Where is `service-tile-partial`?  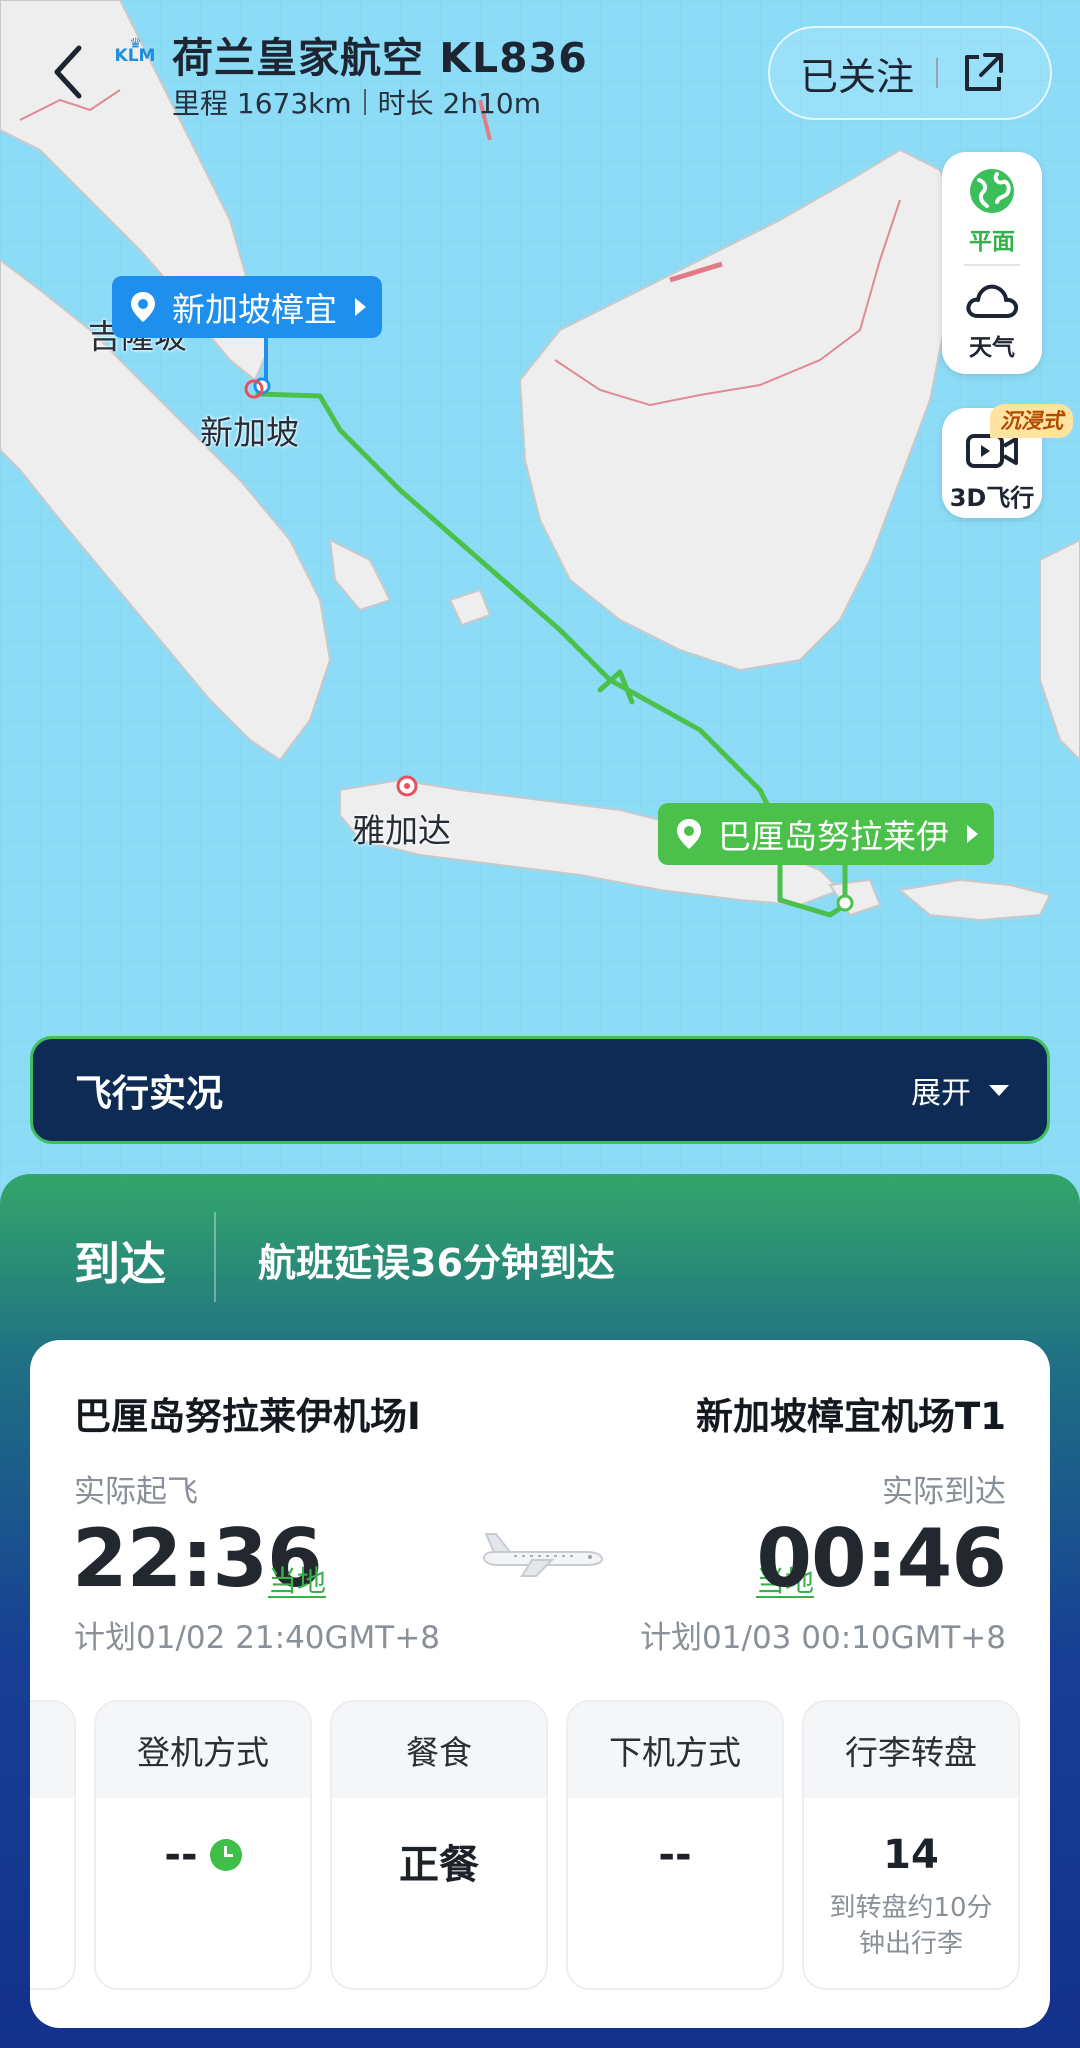
service-tile-partial is located at coordinates (53, 1845).